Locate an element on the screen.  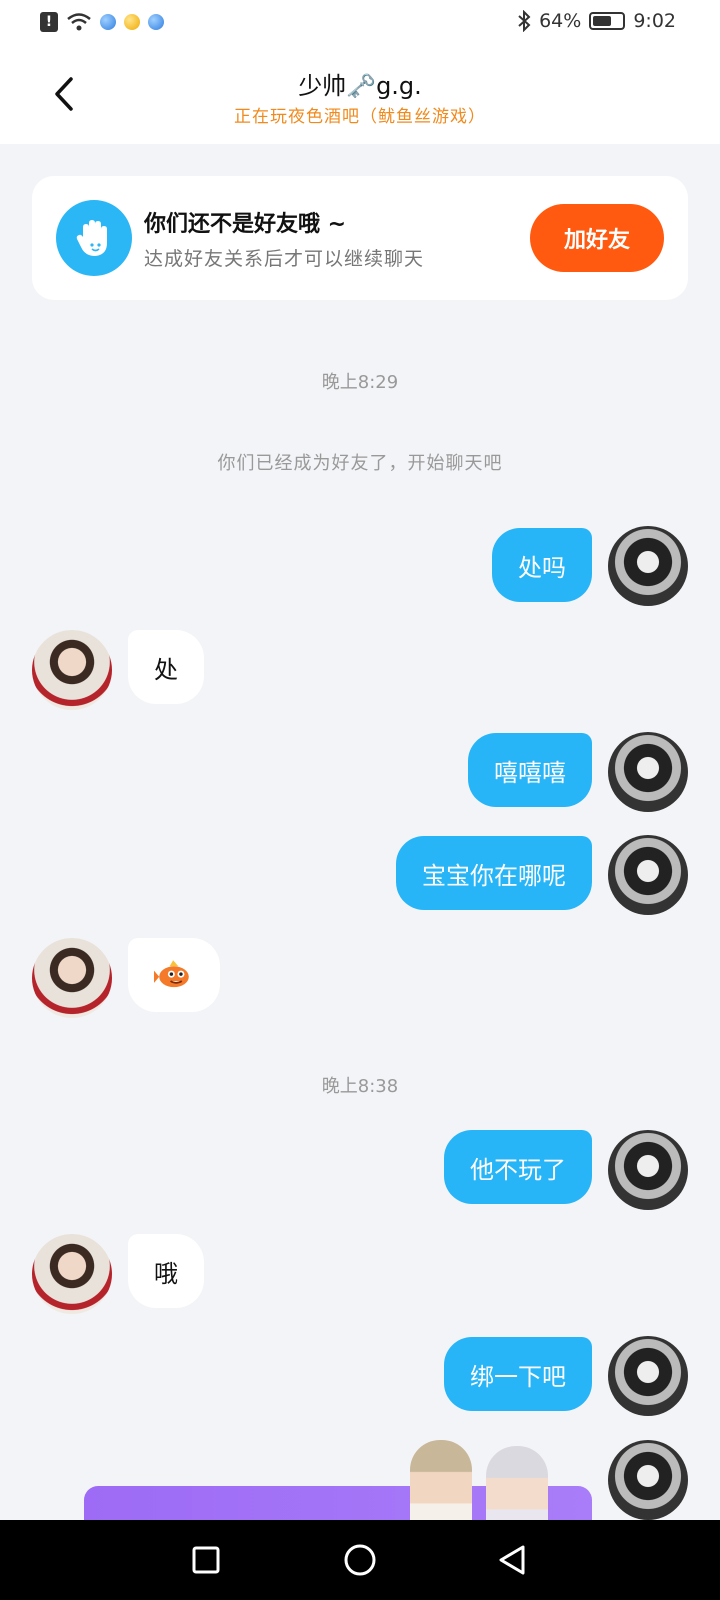
message-bubble-sent: 宝宝你在哪呢 is located at coordinates (494, 873).